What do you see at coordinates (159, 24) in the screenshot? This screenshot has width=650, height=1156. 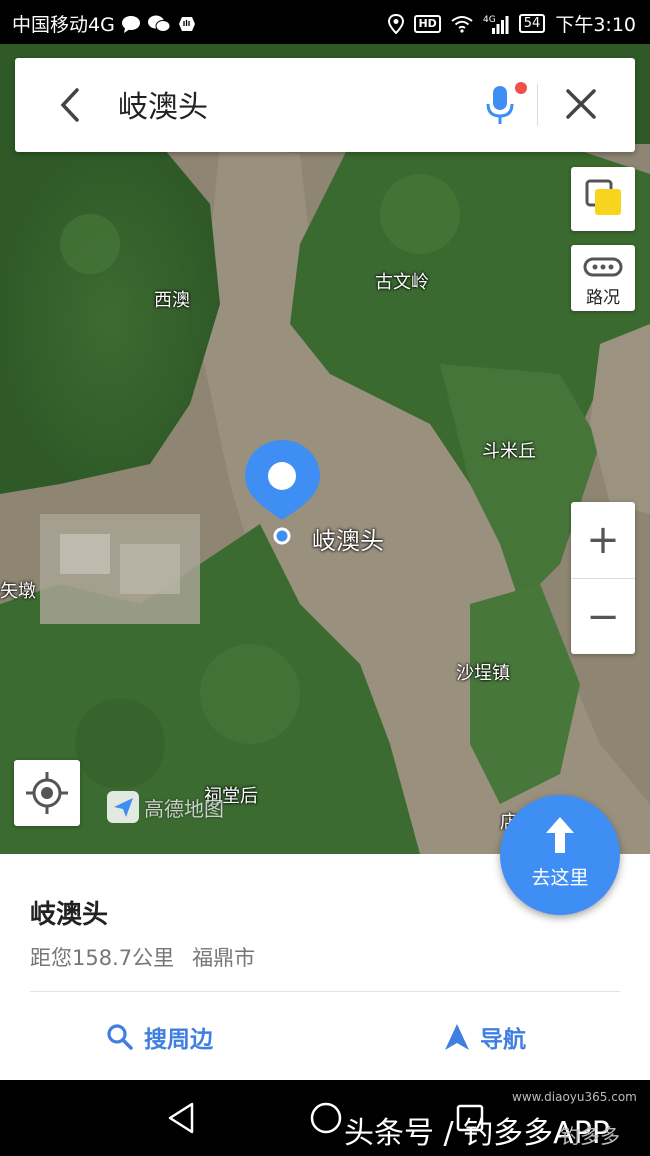 I see `wechat-icon` at bounding box center [159, 24].